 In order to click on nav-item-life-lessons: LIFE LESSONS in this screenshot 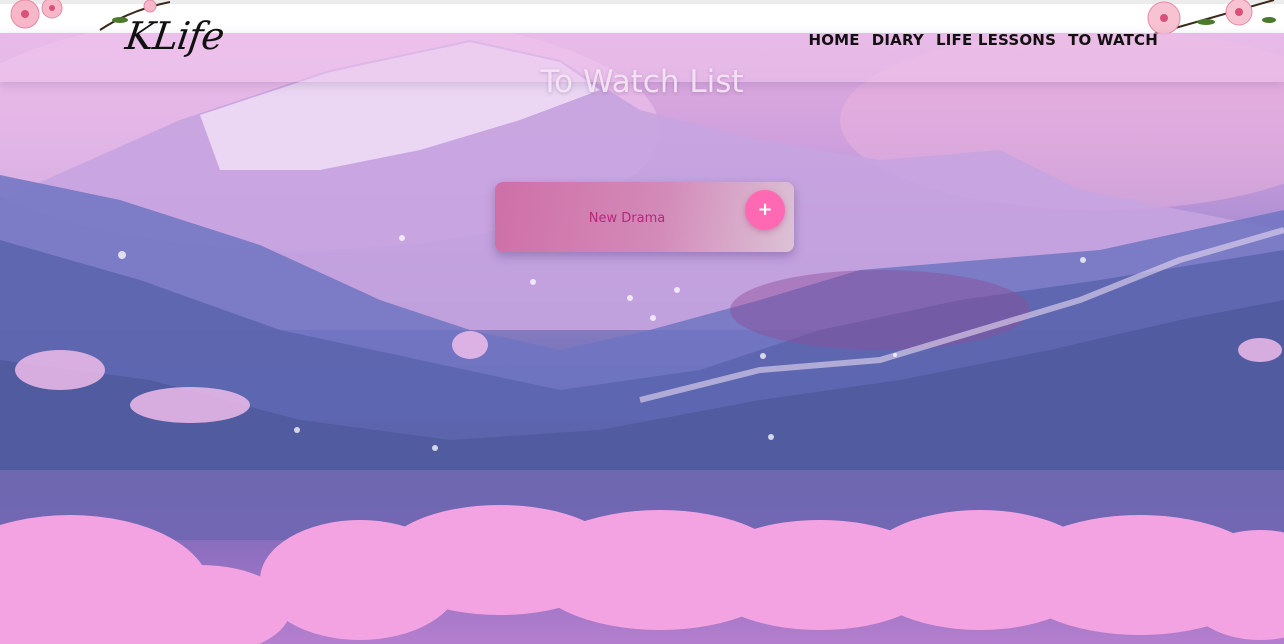, I will do `click(996, 40)`.